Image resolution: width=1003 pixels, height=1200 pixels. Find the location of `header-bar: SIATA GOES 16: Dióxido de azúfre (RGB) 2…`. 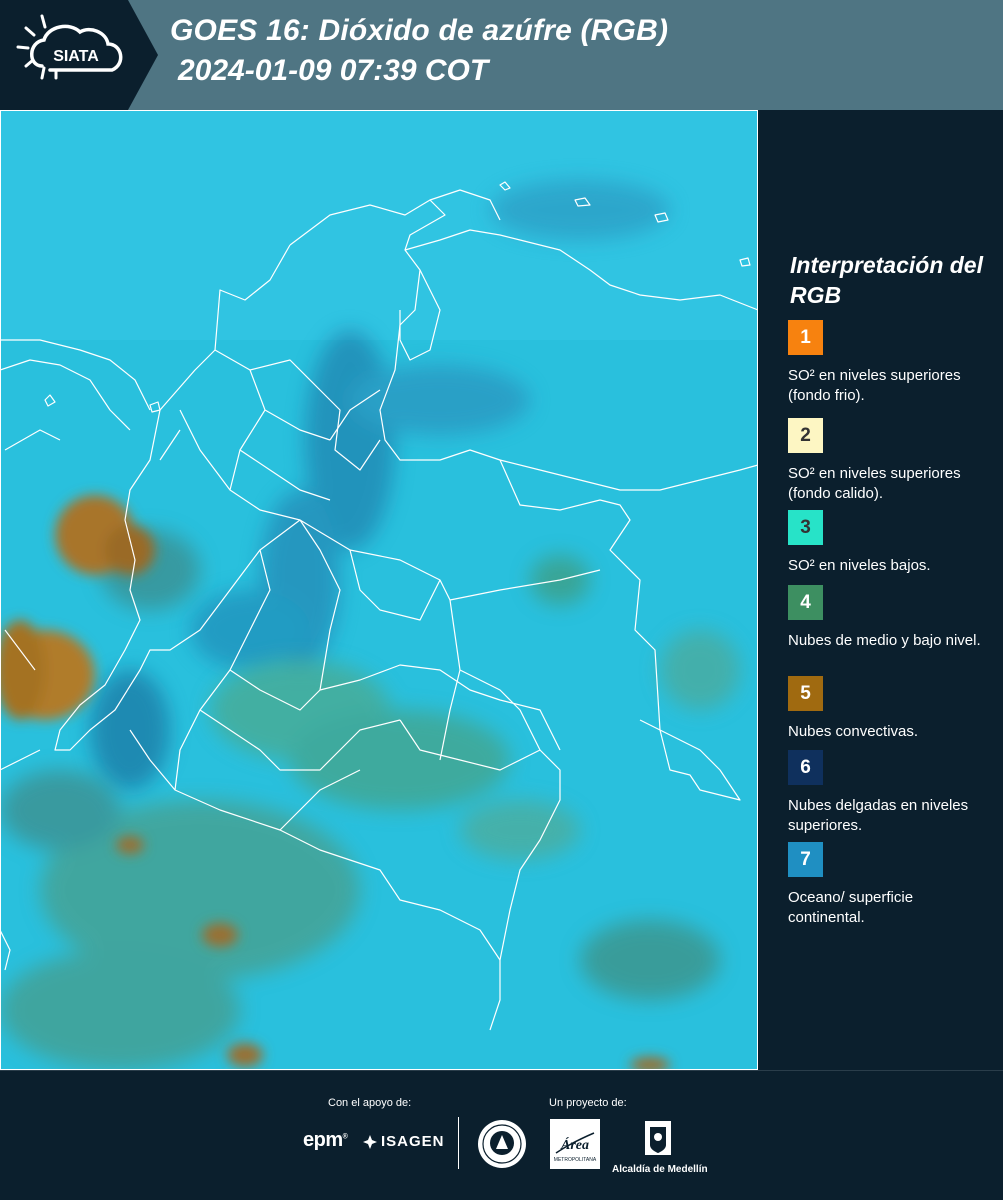

header-bar: SIATA GOES 16: Dióxido de azúfre (RGB) 2… is located at coordinates (501, 55).